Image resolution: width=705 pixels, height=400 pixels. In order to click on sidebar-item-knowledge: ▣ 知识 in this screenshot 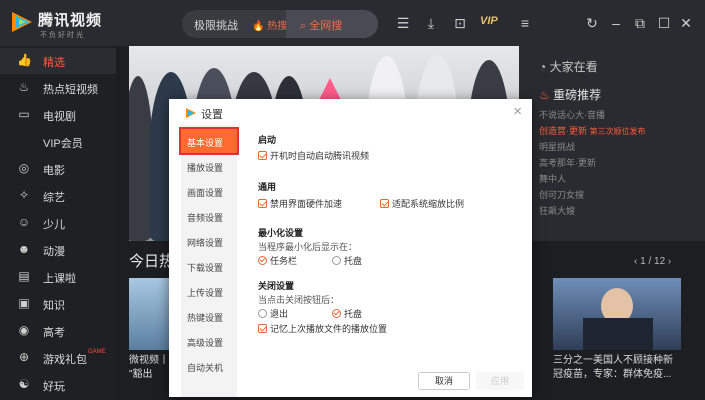, I will do `click(58, 304)`.